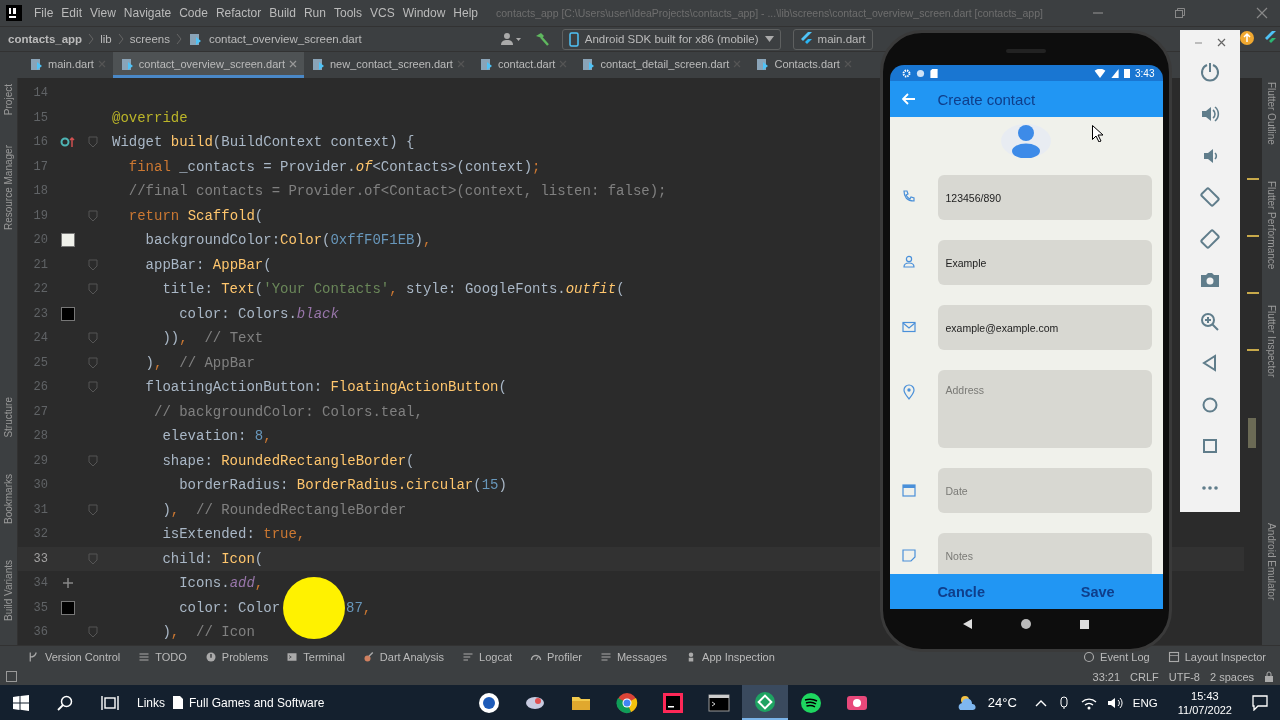 The width and height of the screenshot is (1280, 720). Describe the element at coordinates (1044, 262) in the screenshot. I see `input-field: Example` at that location.